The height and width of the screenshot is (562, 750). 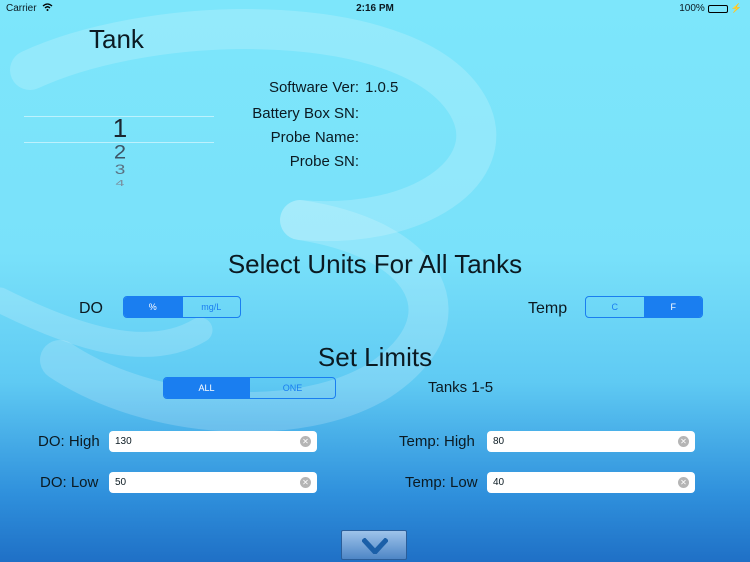 I want to click on temp-units-segmented-control: C F, so click(x=644, y=307).